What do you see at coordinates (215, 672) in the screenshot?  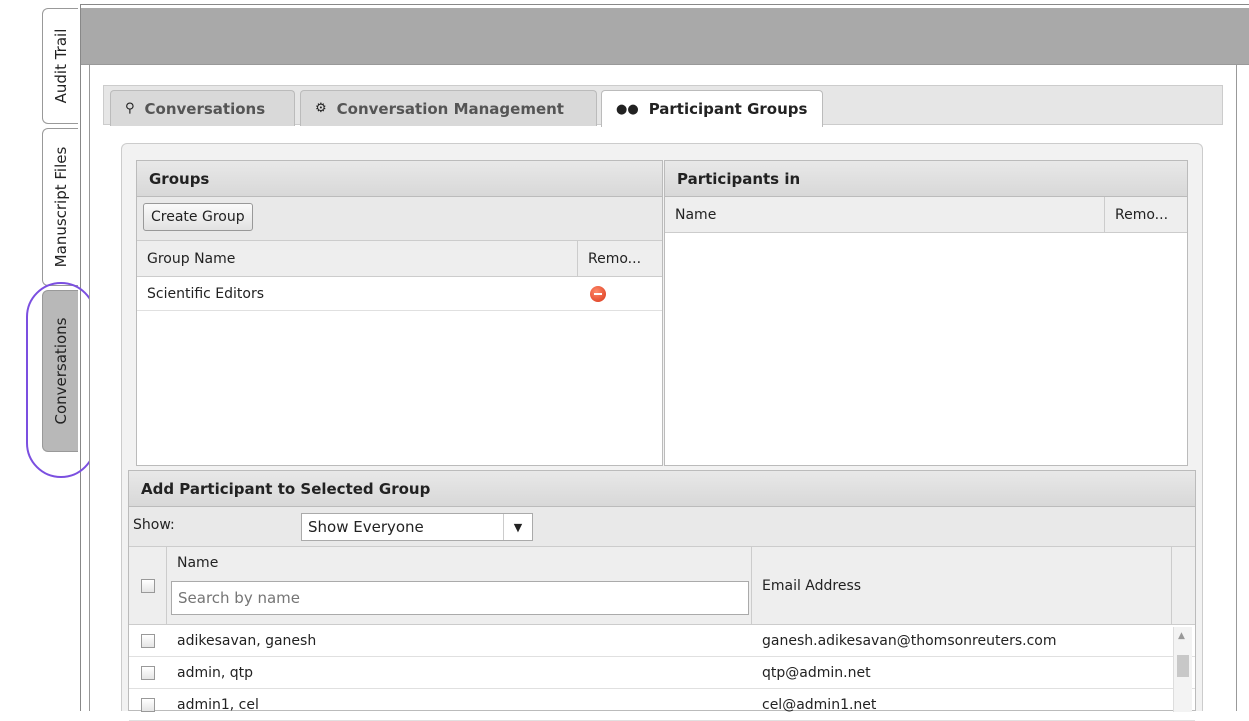 I see `participant-name: admin, qtp` at bounding box center [215, 672].